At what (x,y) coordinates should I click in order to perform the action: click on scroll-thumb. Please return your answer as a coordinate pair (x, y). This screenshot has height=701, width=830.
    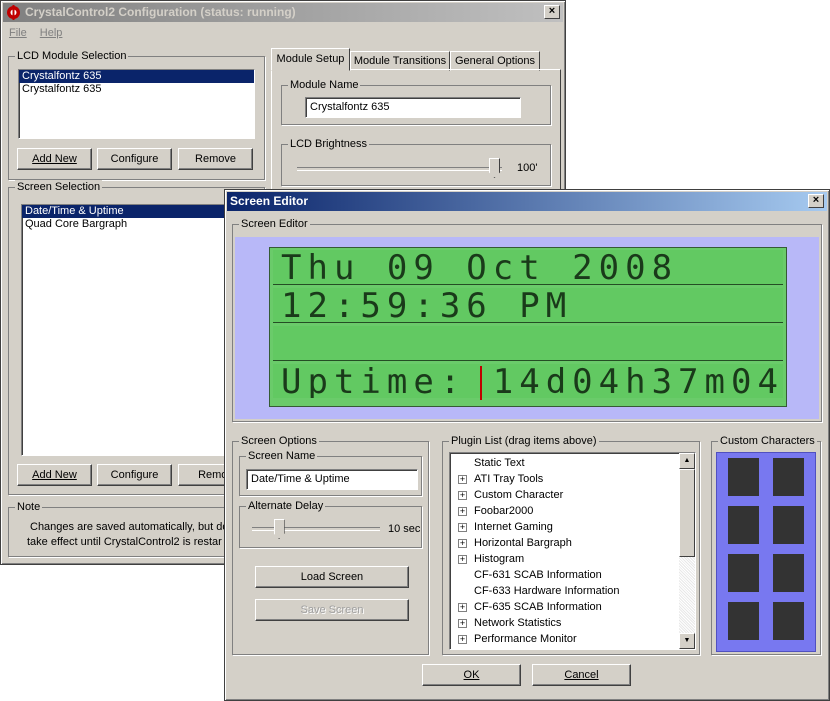
    Looking at the image, I should click on (687, 513).